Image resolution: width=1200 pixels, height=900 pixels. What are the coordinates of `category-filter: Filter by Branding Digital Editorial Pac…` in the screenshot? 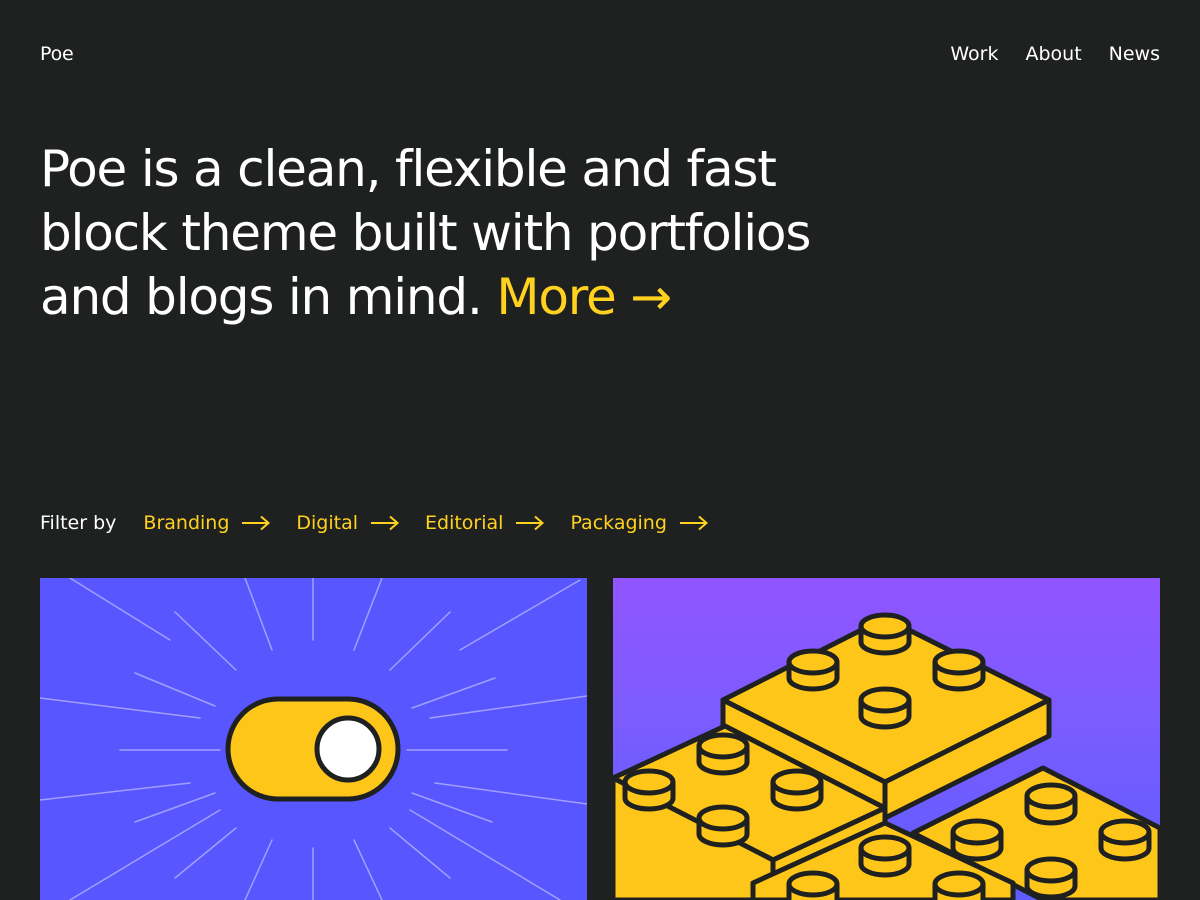 It's located at (387, 523).